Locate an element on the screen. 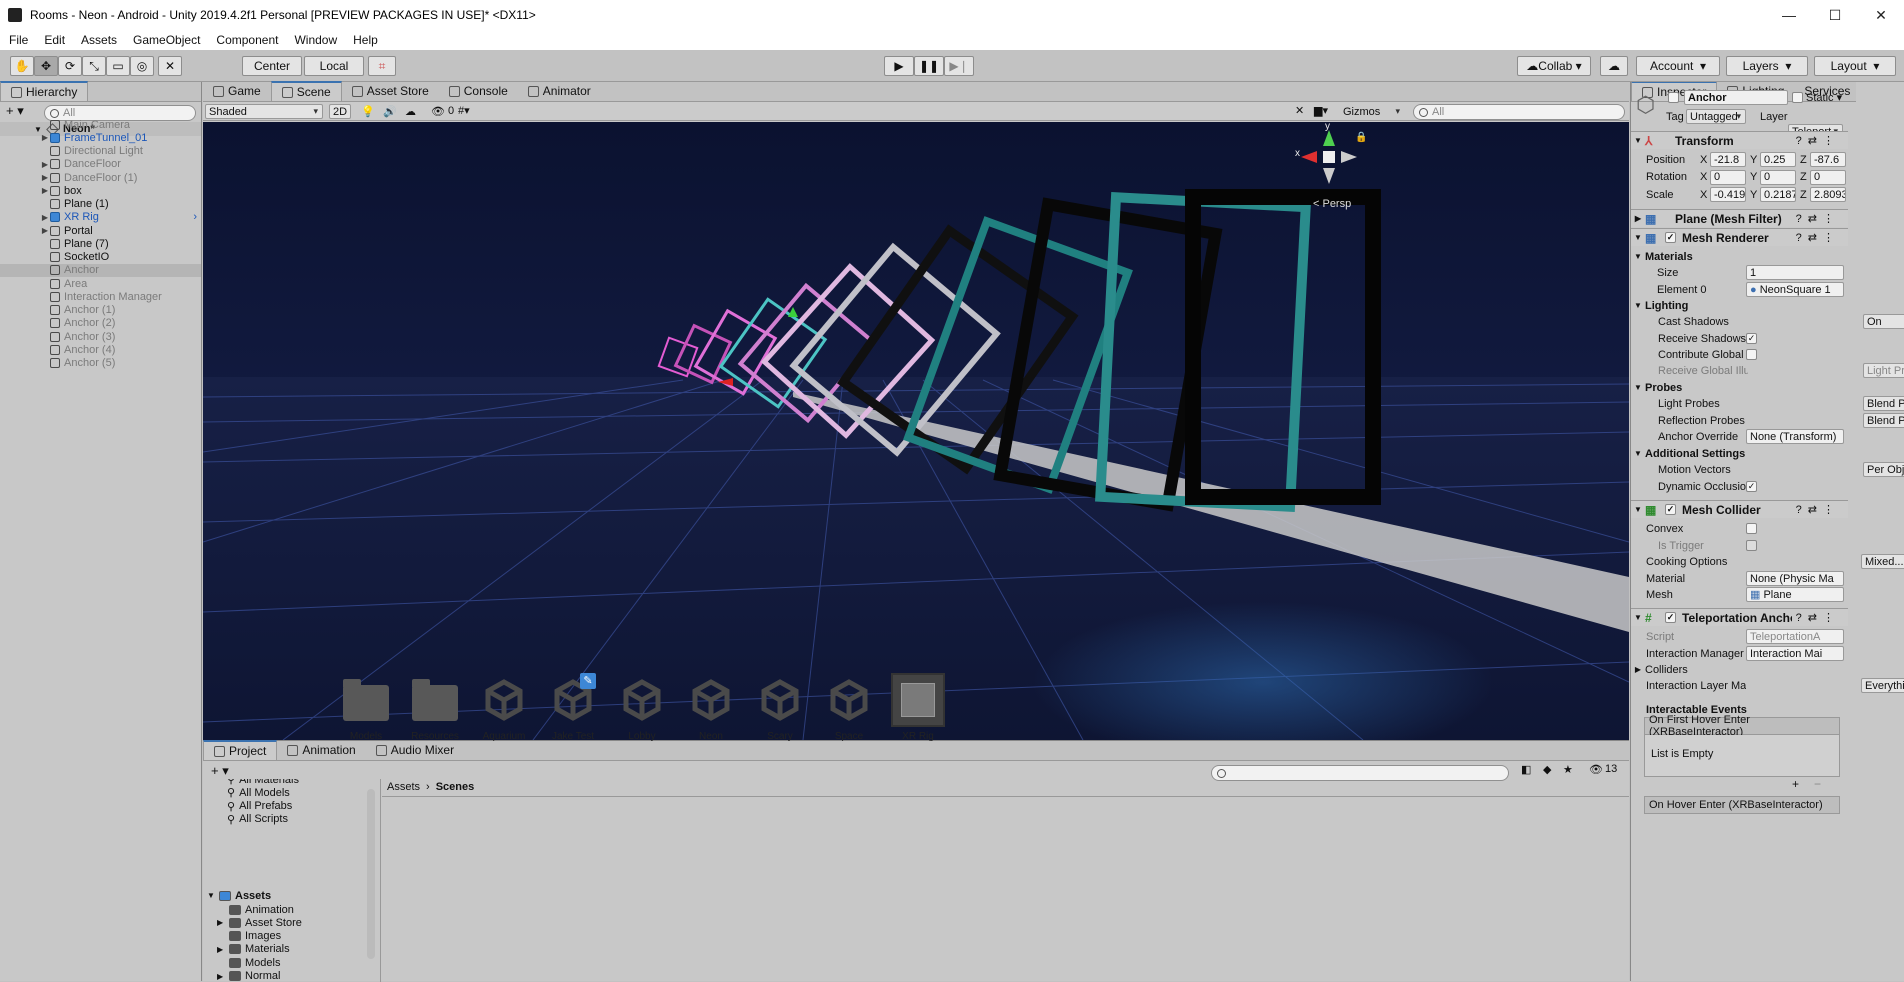 This screenshot has height=982, width=1904. hierarchy-item: Main Camera is located at coordinates (100, 124).